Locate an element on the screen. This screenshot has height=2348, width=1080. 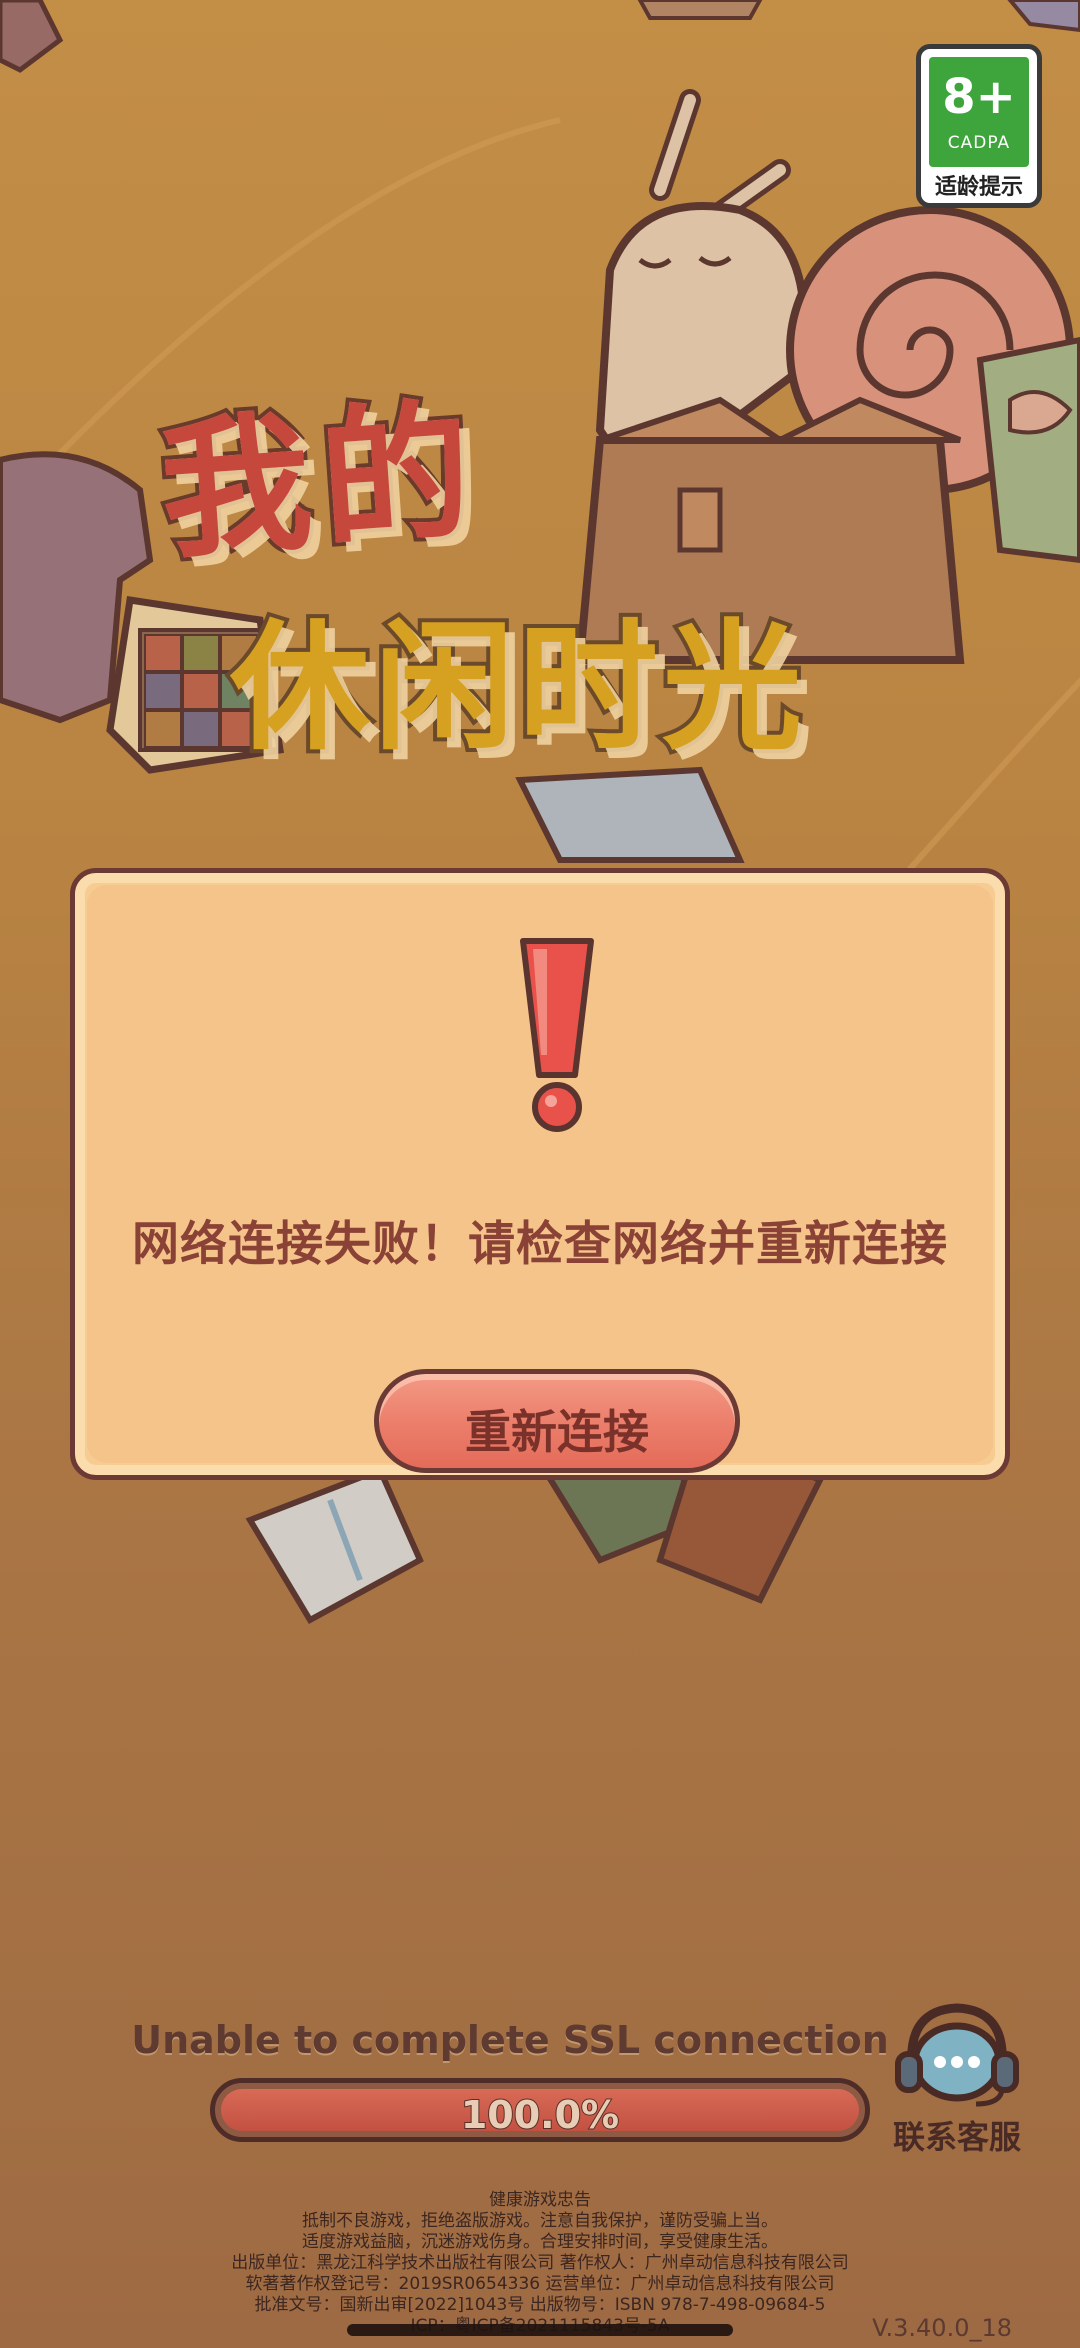
reconnect-button: 重新连接 is located at coordinates (557, 1421).